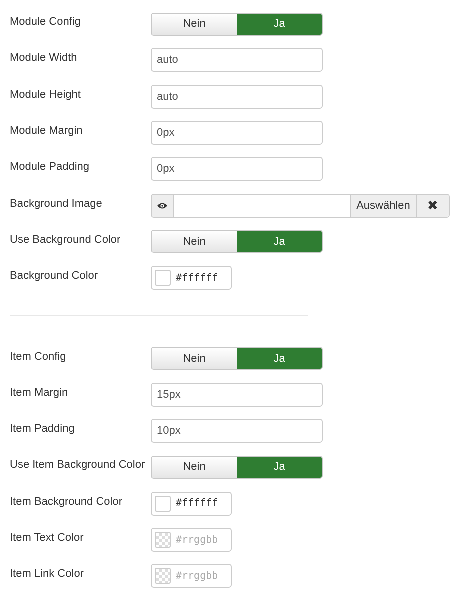 This screenshot has width=462, height=600. I want to click on field-label: Item Background Color, so click(66, 502).